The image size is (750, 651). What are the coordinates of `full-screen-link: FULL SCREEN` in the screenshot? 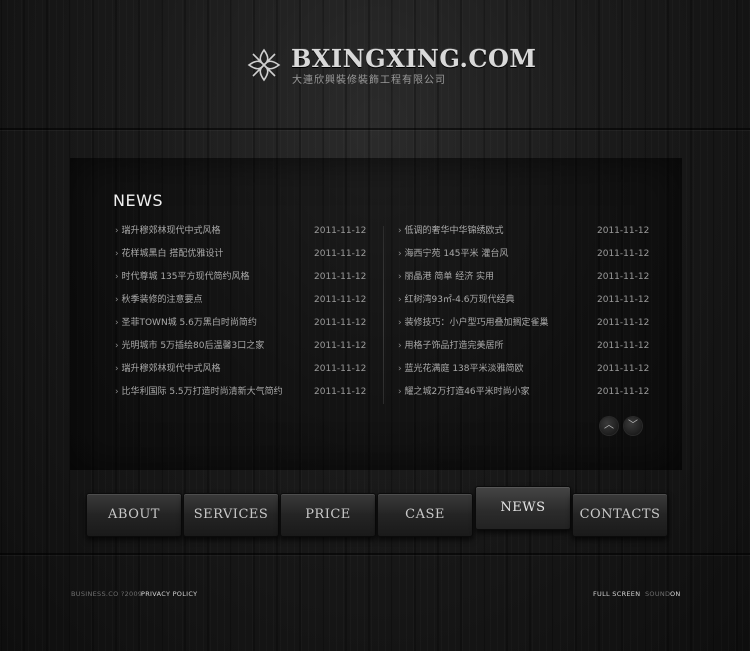 It's located at (616, 594).